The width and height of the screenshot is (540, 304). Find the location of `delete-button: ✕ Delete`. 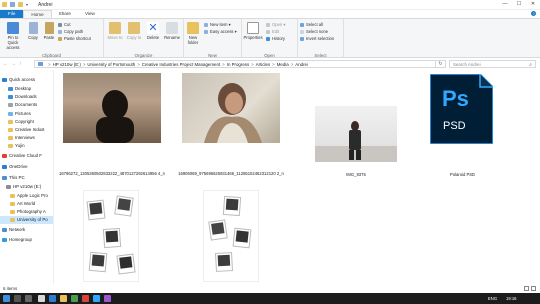

delete-button: ✕ Delete is located at coordinates (153, 31).